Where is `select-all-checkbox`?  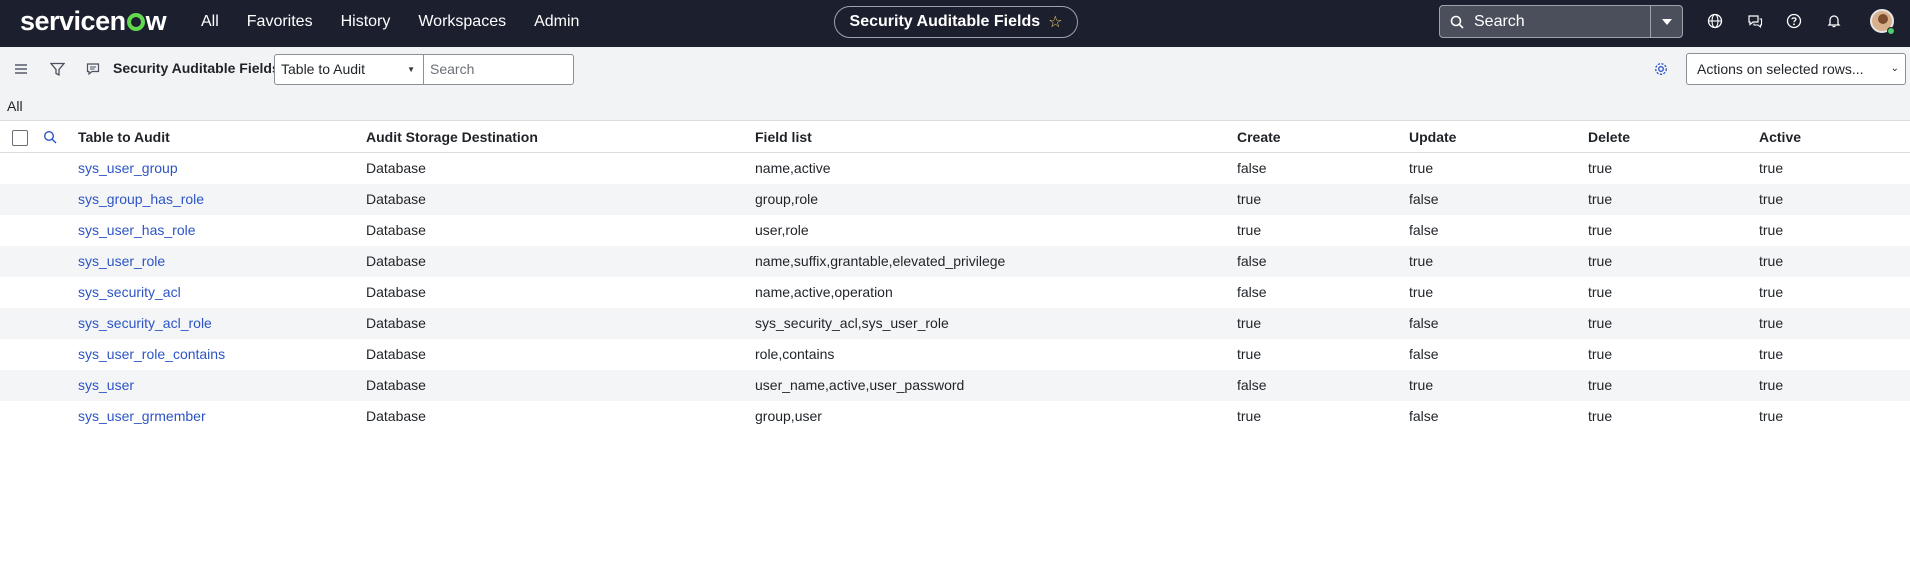 select-all-checkbox is located at coordinates (20, 138).